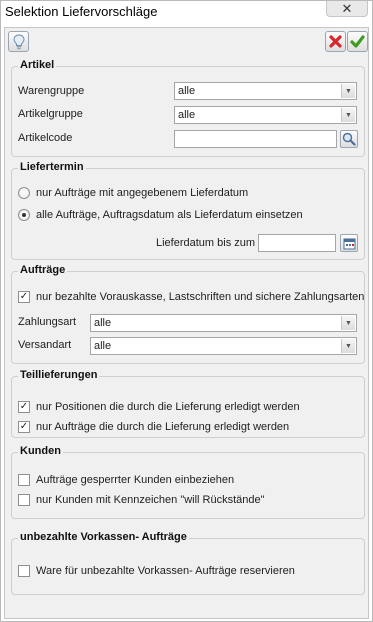 This screenshot has width=373, height=622. Describe the element at coordinates (223, 346) in the screenshot. I see `versandart-select: alle ▼` at that location.